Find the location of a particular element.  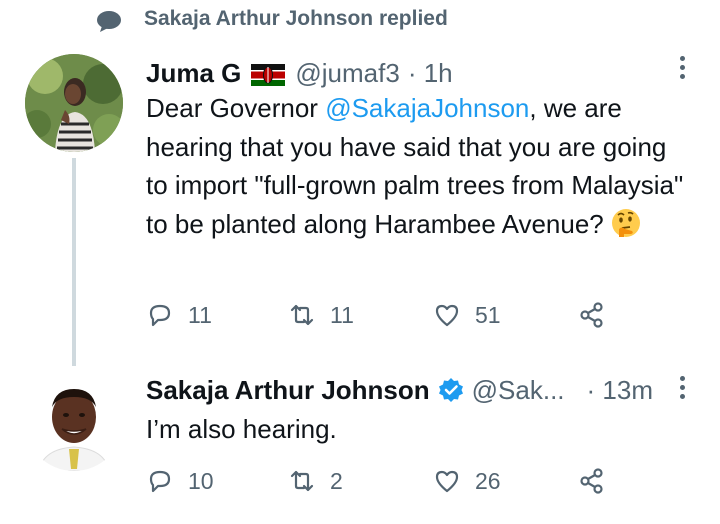

like-button: 26 is located at coordinates (467, 481).